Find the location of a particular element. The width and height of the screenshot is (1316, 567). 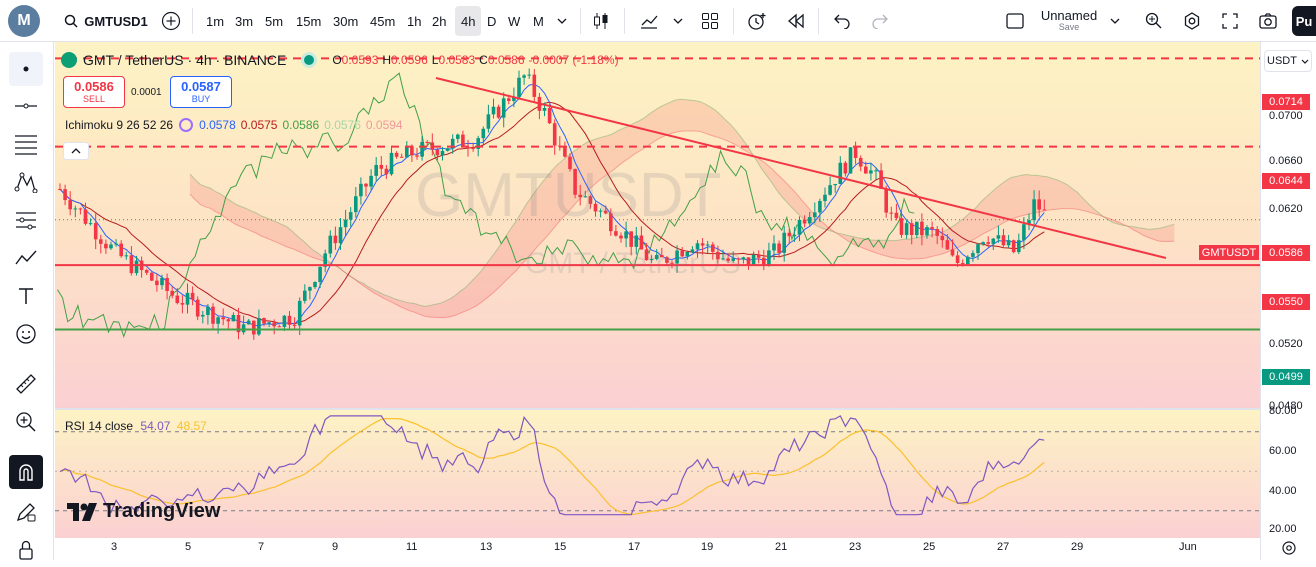

ichimoku-conversion: 0.0578 is located at coordinates (217, 125).